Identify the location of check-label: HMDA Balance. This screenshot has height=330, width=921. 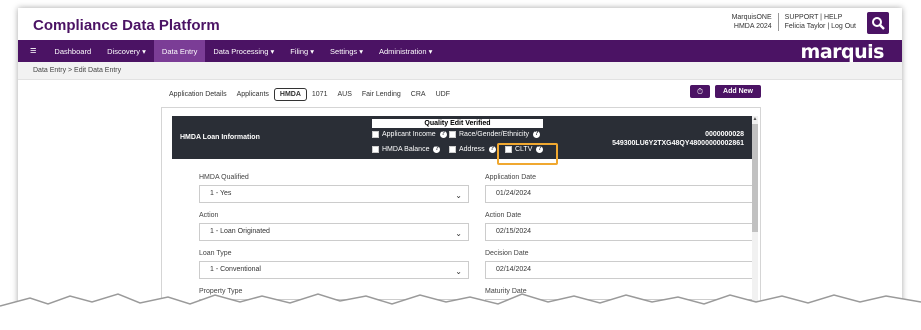
(406, 149).